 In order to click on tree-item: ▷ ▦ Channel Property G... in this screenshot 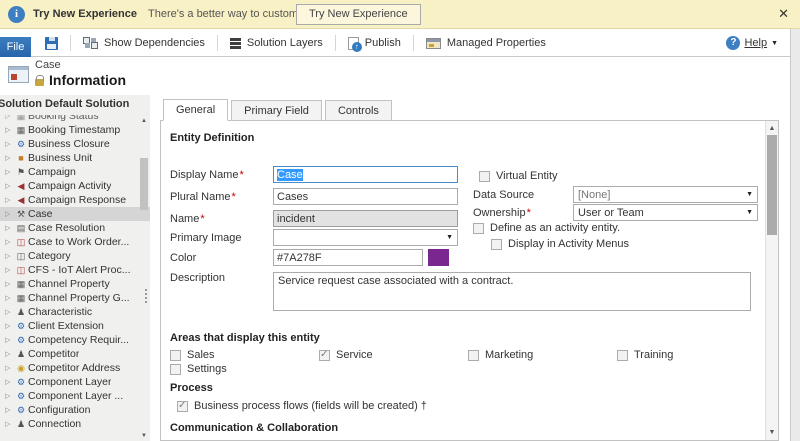, I will do `click(75, 298)`.